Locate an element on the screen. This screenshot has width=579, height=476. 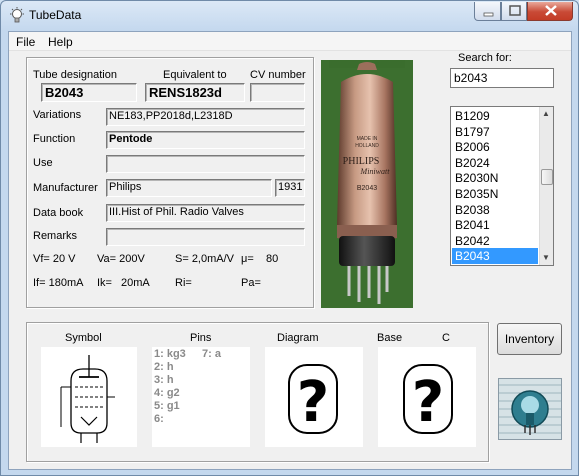
photo-line1: MADE IN is located at coordinates (367, 139).